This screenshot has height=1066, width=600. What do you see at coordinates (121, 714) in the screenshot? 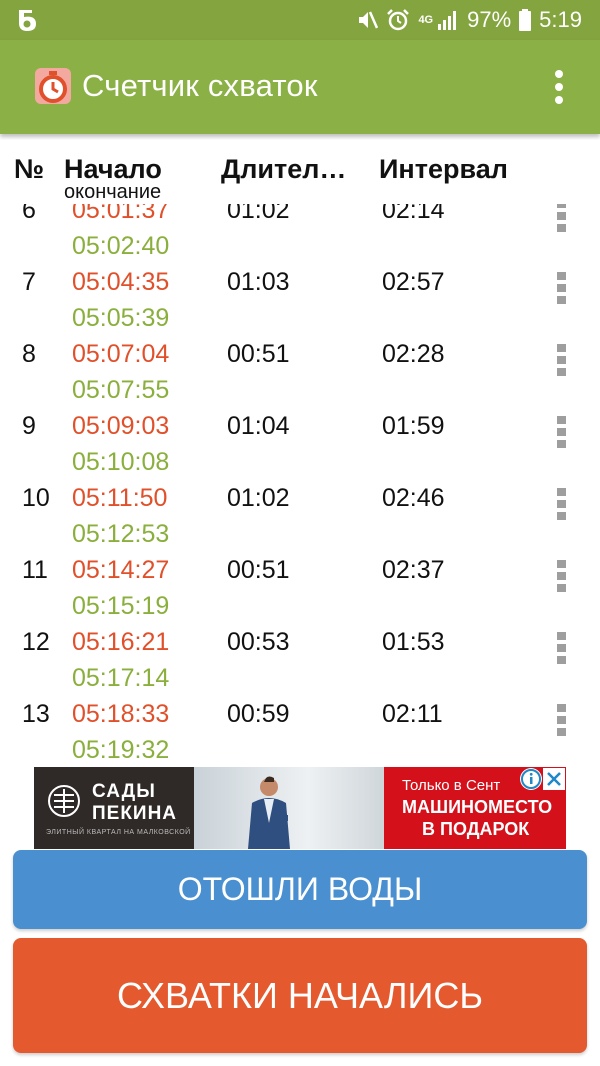
I see `start-time: 05:18:33` at bounding box center [121, 714].